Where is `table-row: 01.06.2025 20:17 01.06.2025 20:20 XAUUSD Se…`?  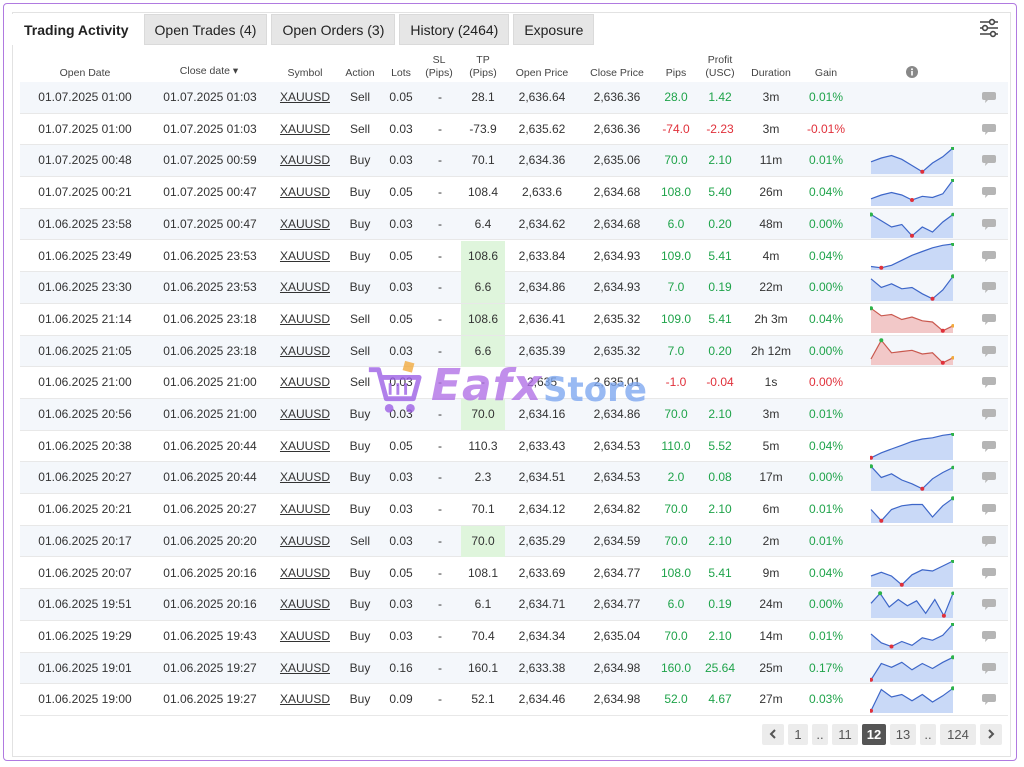
table-row: 01.06.2025 20:17 01.06.2025 20:20 XAUUSD Se… is located at coordinates (514, 541).